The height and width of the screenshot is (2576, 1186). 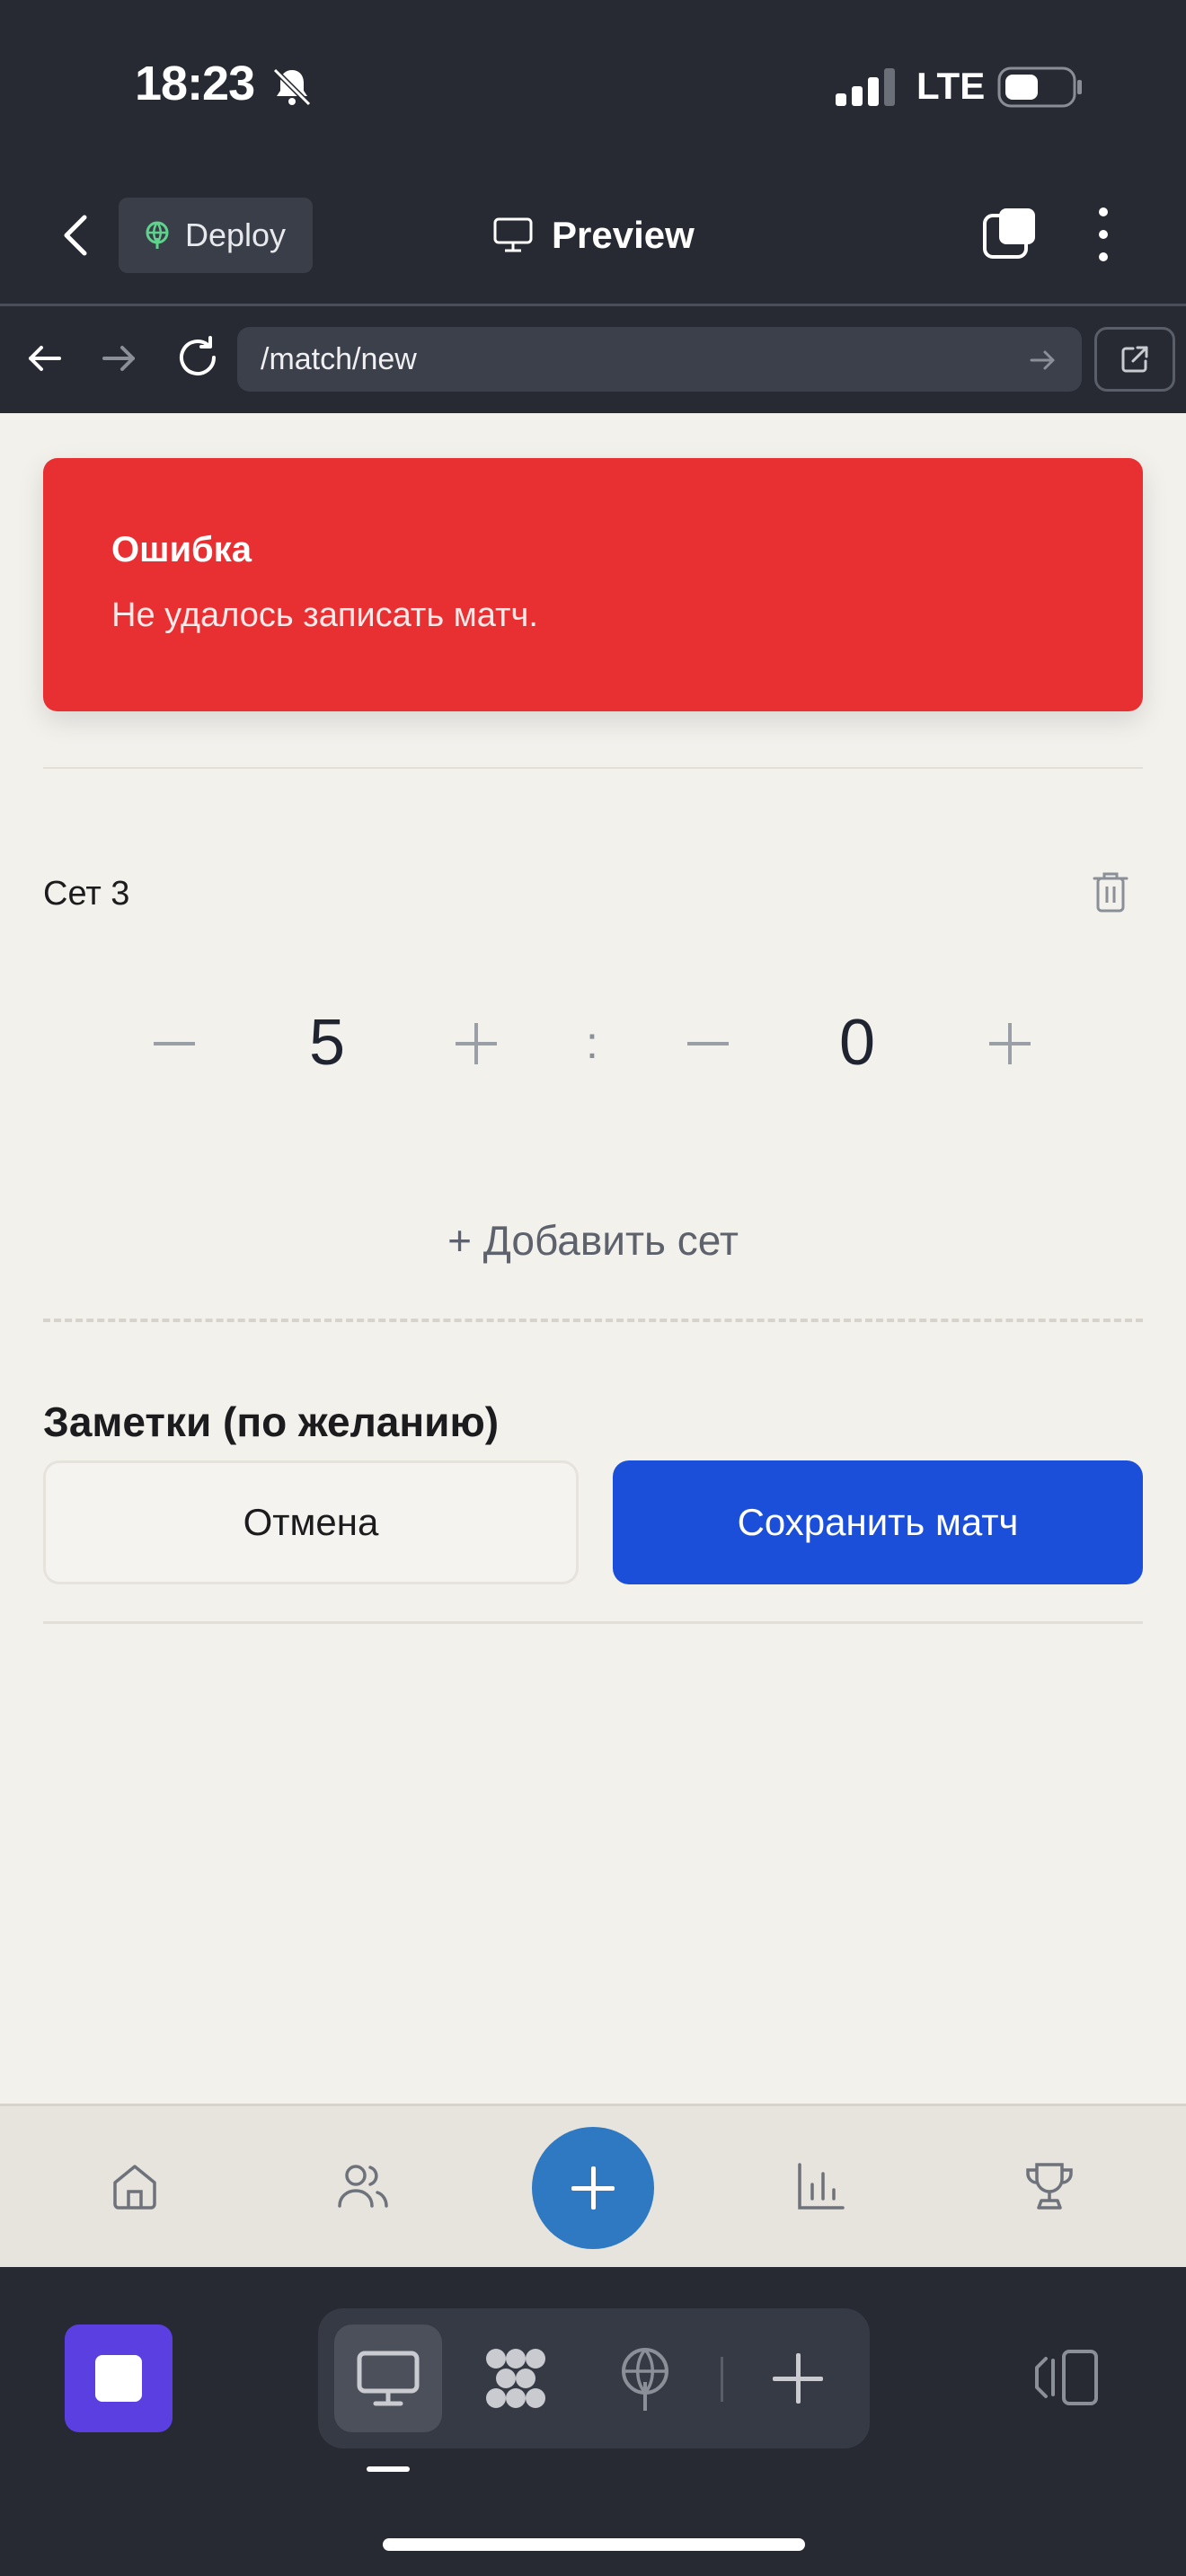 I want to click on left-minus-button, so click(x=174, y=1044).